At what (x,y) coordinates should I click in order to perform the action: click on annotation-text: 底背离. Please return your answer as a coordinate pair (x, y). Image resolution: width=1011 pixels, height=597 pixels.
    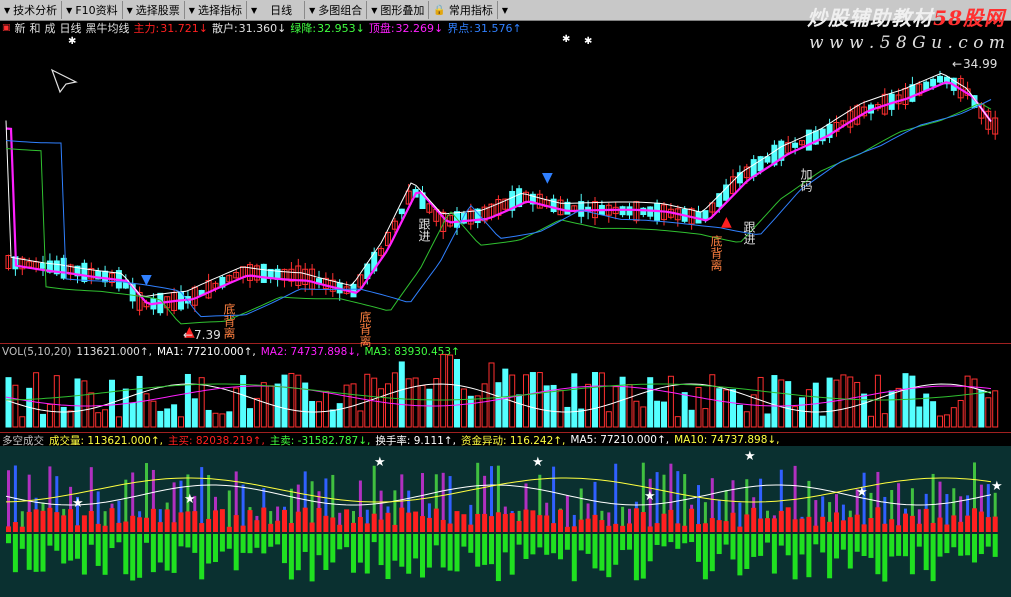
    Looking at the image, I should click on (716, 253).